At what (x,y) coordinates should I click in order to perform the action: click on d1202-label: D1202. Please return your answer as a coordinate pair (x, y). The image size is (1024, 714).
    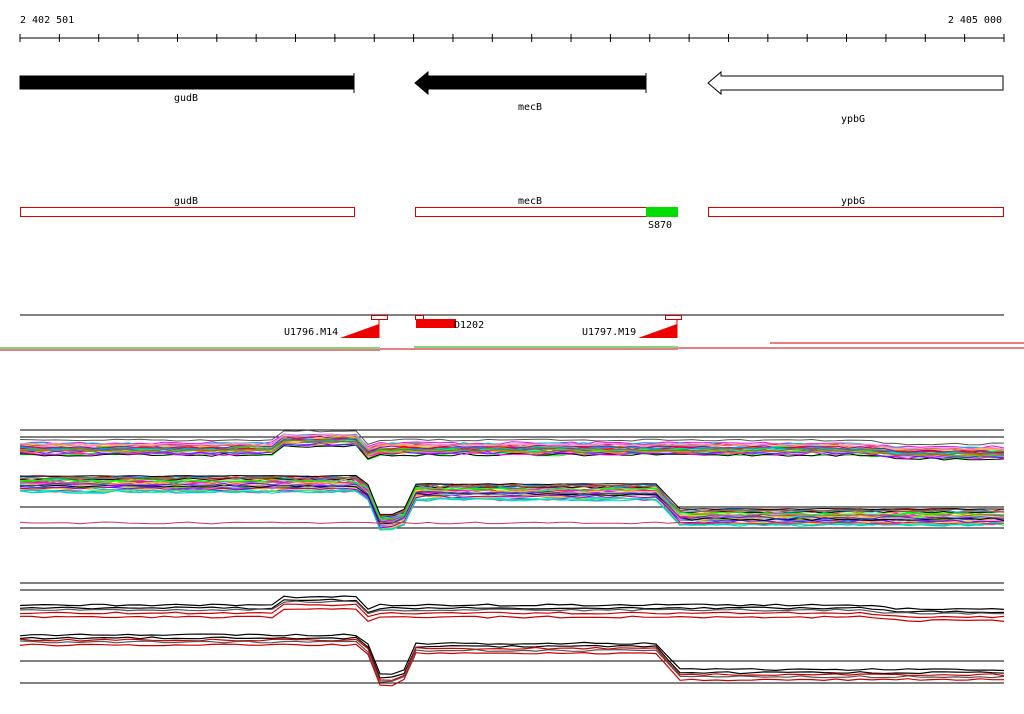
    Looking at the image, I should click on (469, 325).